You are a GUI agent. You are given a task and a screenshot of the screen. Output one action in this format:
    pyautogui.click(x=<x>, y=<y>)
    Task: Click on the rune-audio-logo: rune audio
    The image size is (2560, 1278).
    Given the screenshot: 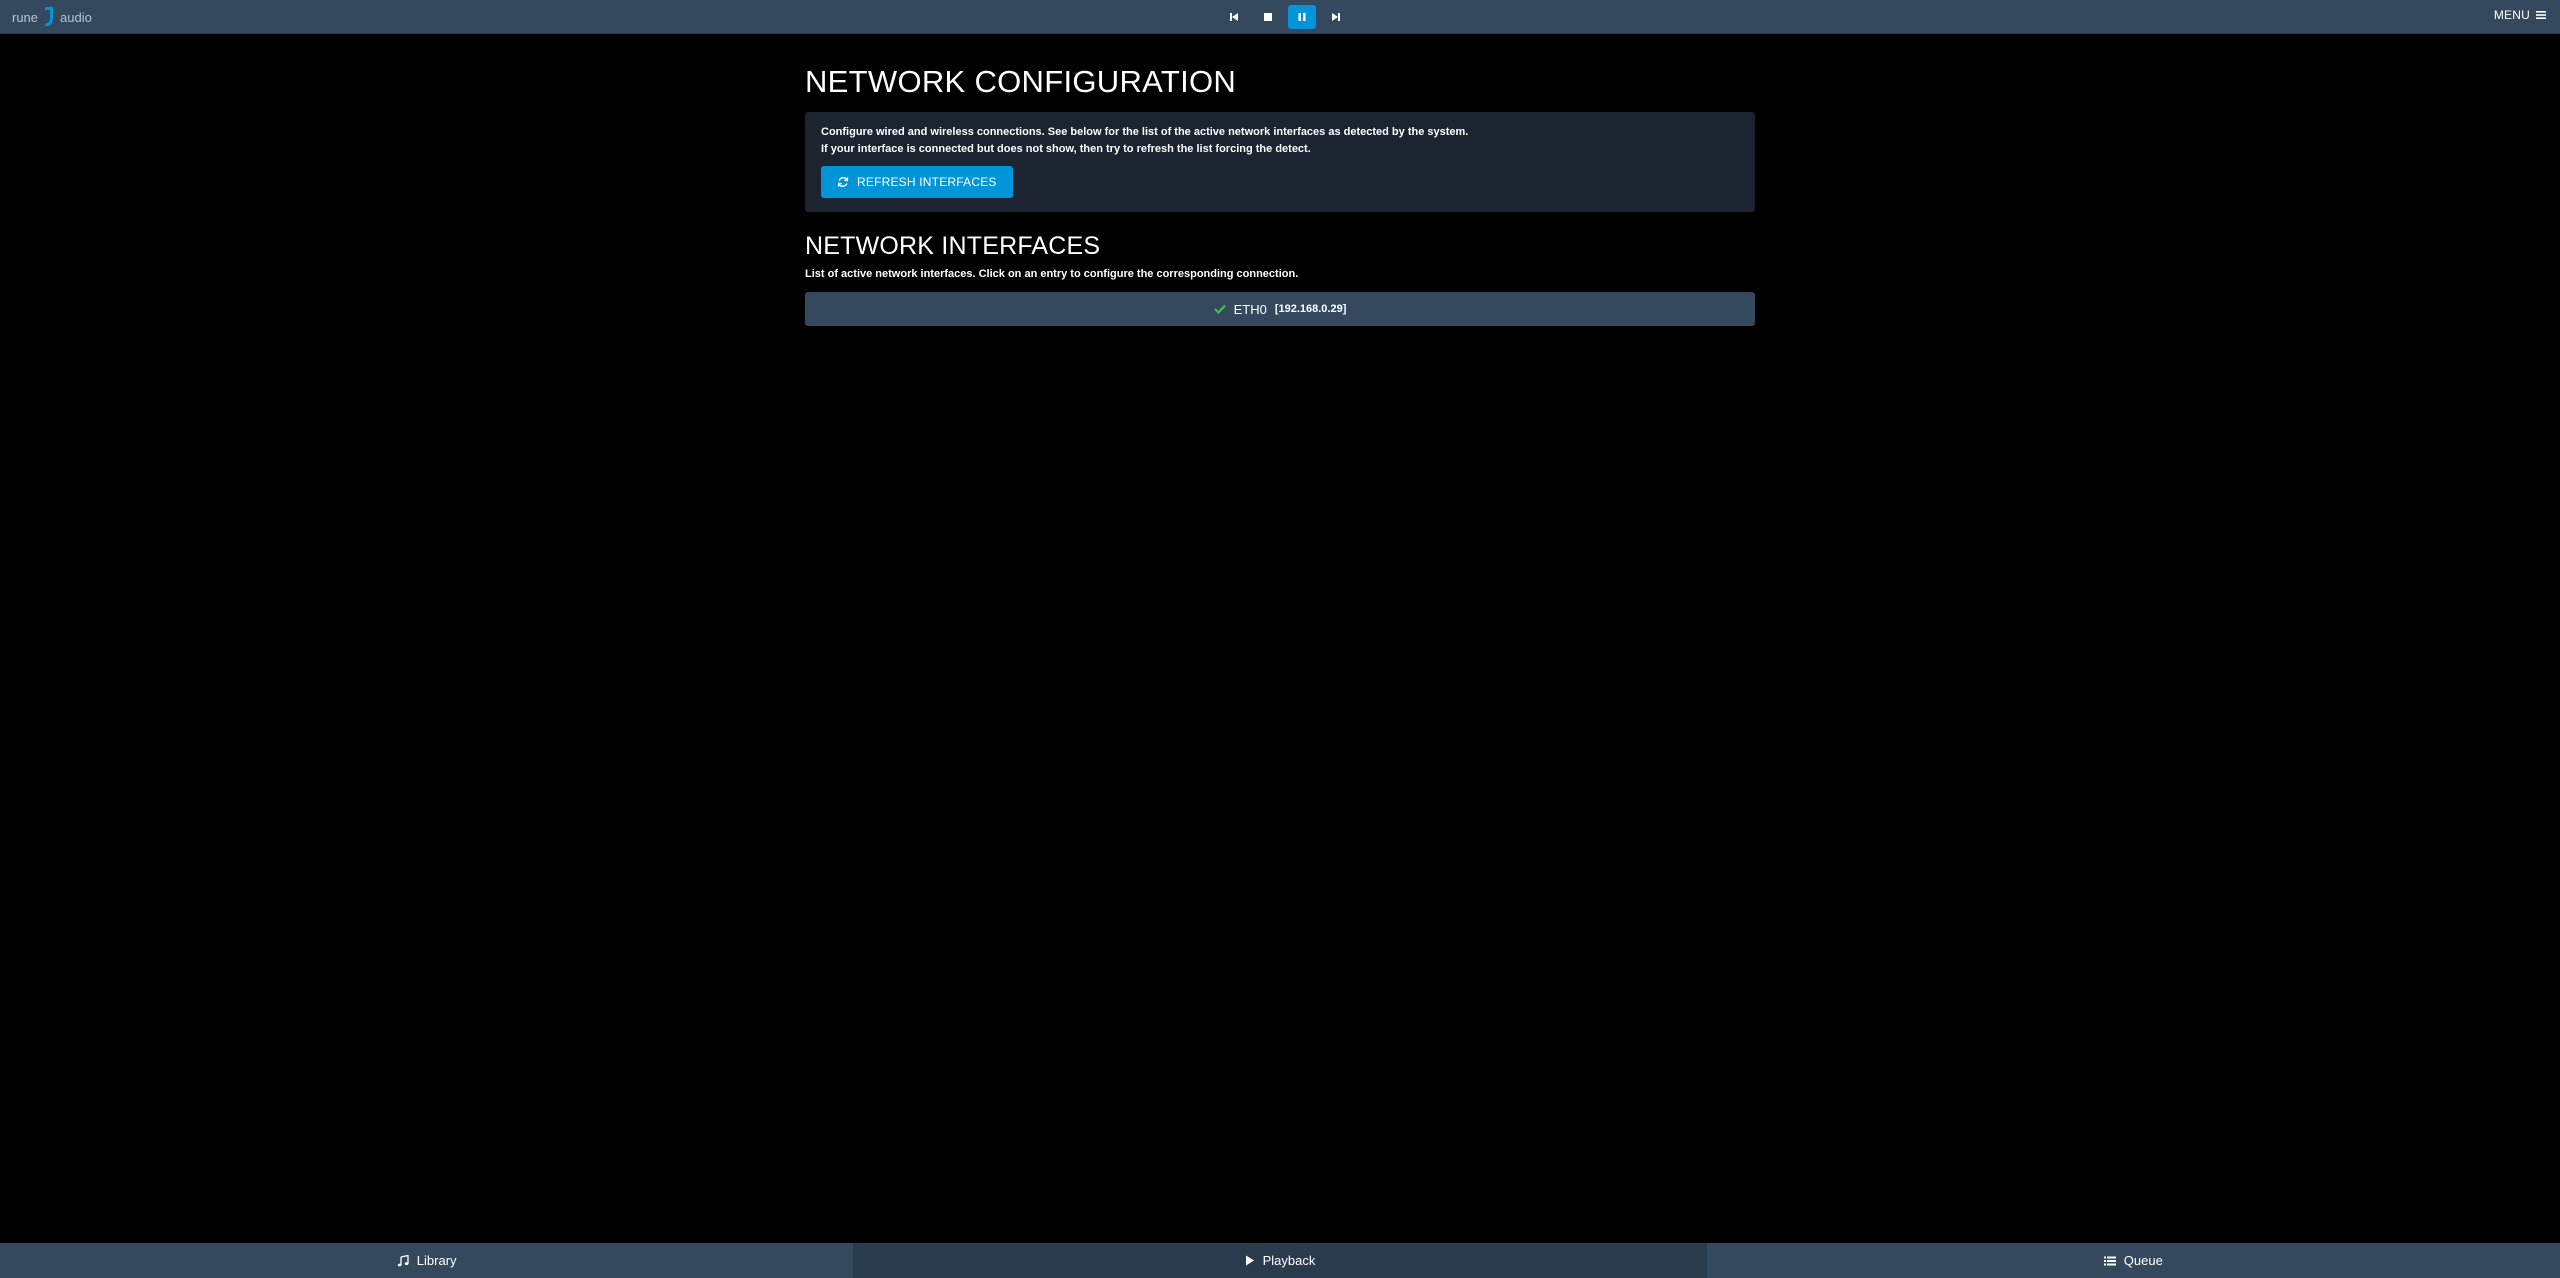 What is the action you would take?
    pyautogui.click(x=52, y=17)
    